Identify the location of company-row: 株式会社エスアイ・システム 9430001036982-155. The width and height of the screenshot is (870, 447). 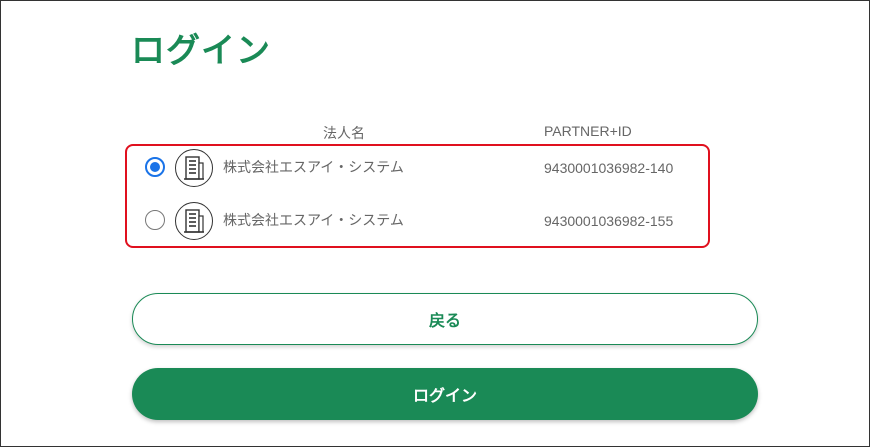
(421, 221).